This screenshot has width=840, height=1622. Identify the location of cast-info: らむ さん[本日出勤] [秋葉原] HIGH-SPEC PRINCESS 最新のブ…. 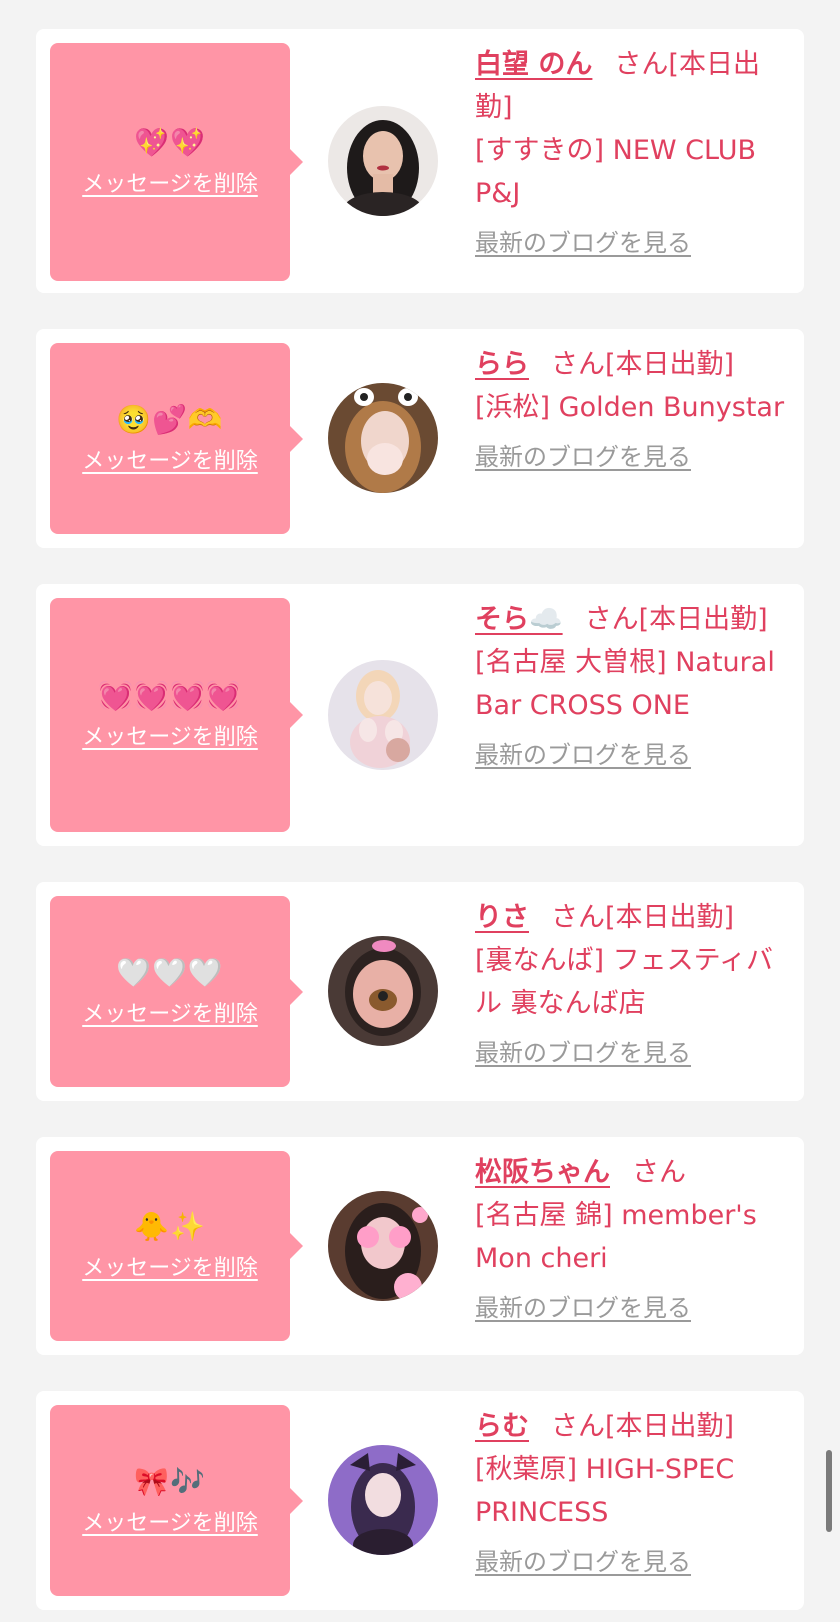
(634, 1492).